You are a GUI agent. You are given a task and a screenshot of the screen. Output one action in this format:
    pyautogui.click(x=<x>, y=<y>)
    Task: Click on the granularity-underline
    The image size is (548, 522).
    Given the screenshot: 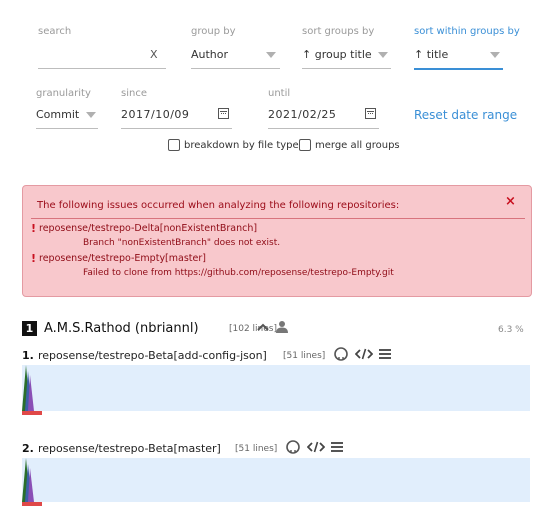 What is the action you would take?
    pyautogui.click(x=67, y=128)
    